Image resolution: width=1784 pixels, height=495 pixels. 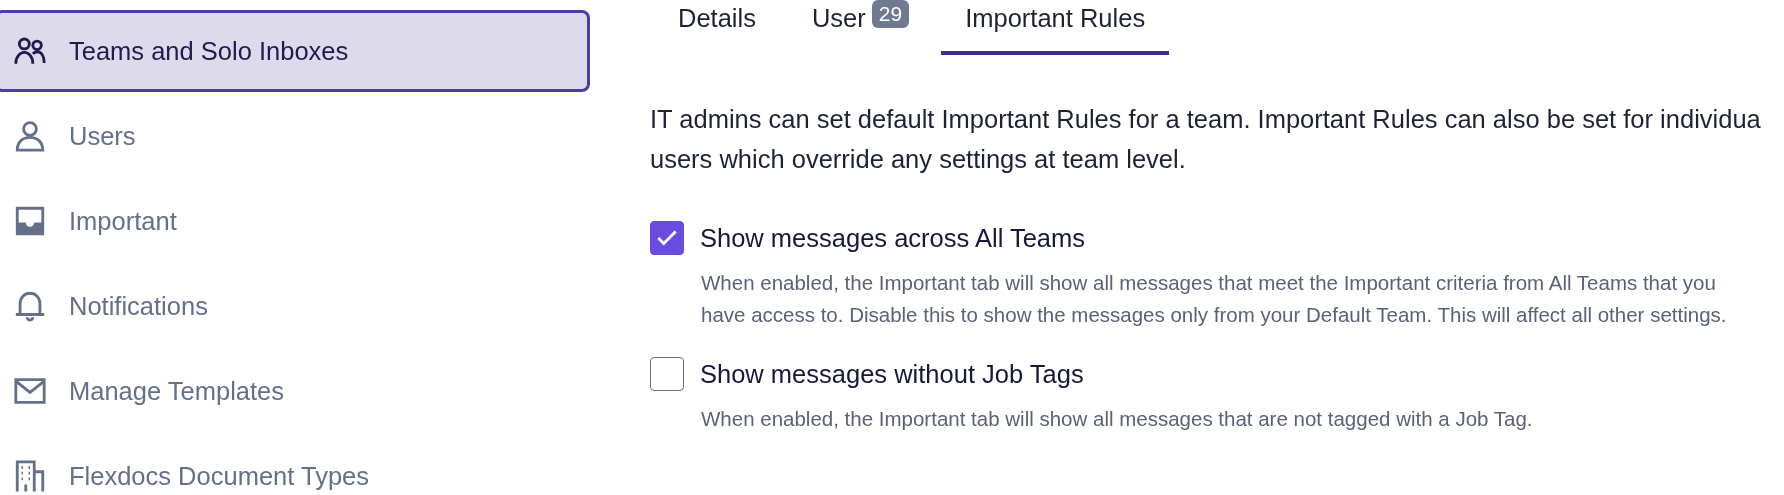 What do you see at coordinates (1206, 119) in the screenshot?
I see `intro-text: IT admins can set default Important Rules for a team. Important Rules can also be set for individua` at bounding box center [1206, 119].